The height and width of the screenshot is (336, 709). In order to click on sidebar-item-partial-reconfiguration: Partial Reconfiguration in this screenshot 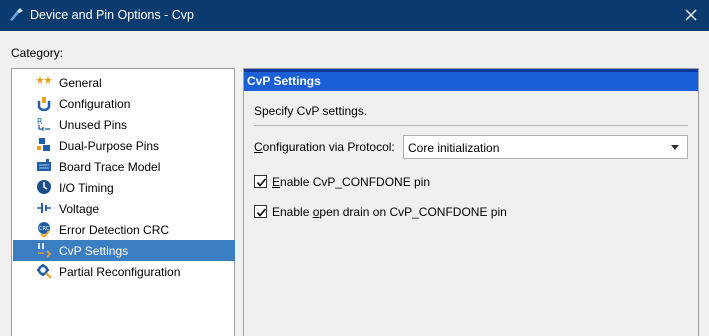, I will do `click(124, 271)`.